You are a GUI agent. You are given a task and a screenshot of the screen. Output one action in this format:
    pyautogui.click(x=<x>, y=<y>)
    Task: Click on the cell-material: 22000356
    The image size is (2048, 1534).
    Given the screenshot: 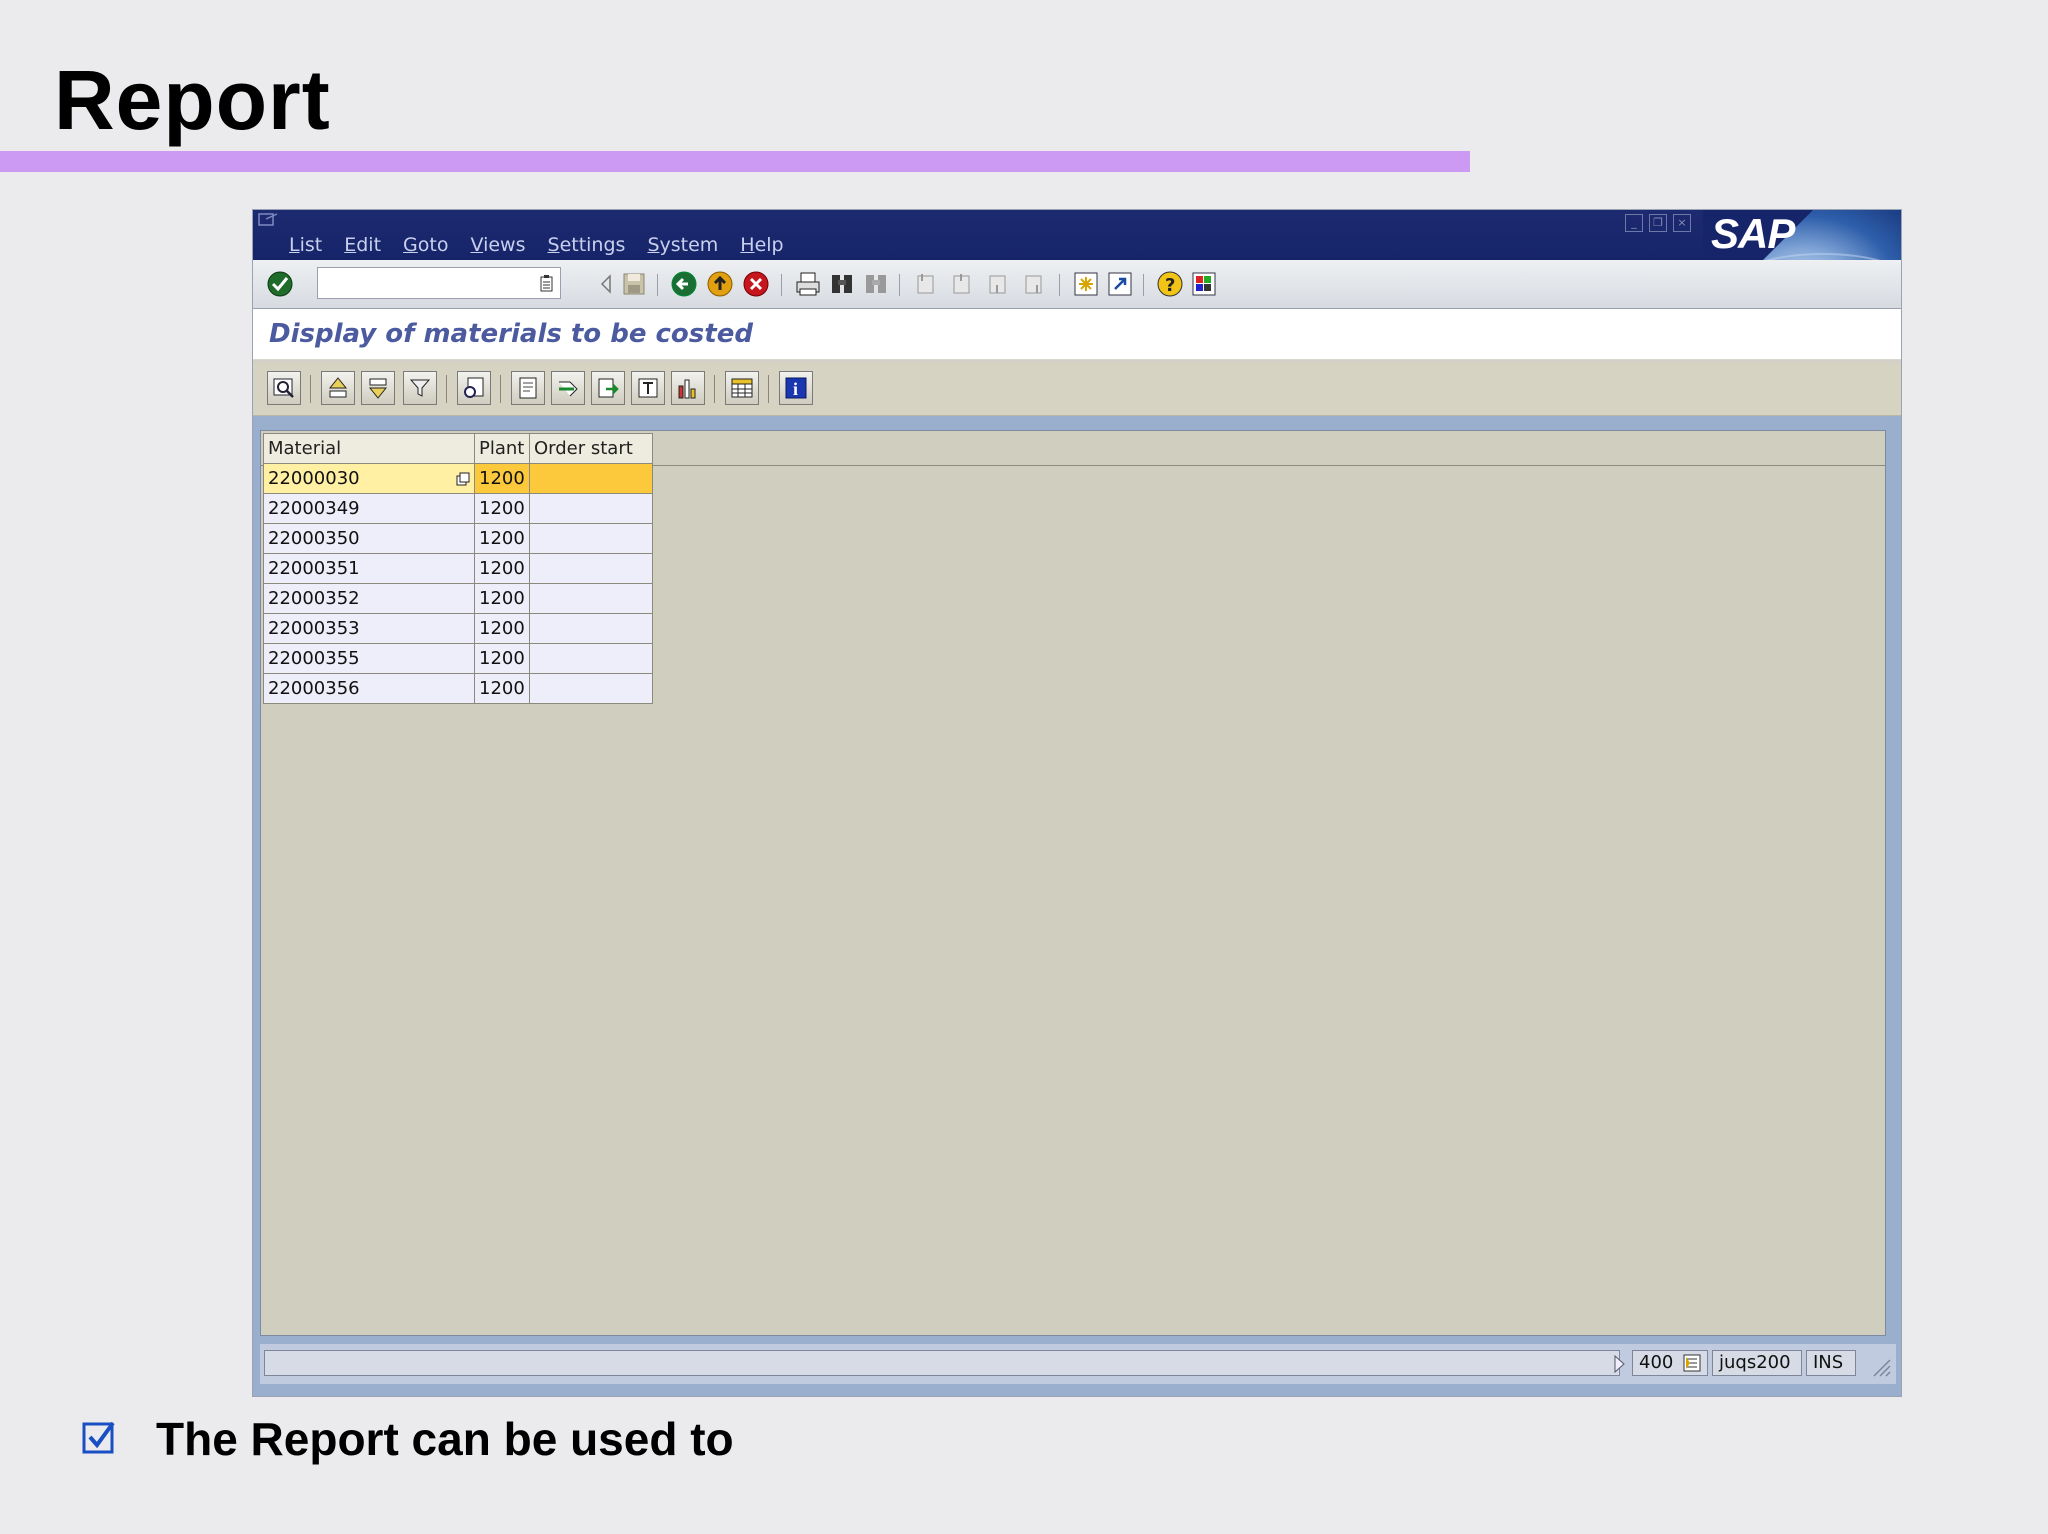 What is the action you would take?
    pyautogui.click(x=369, y=688)
    